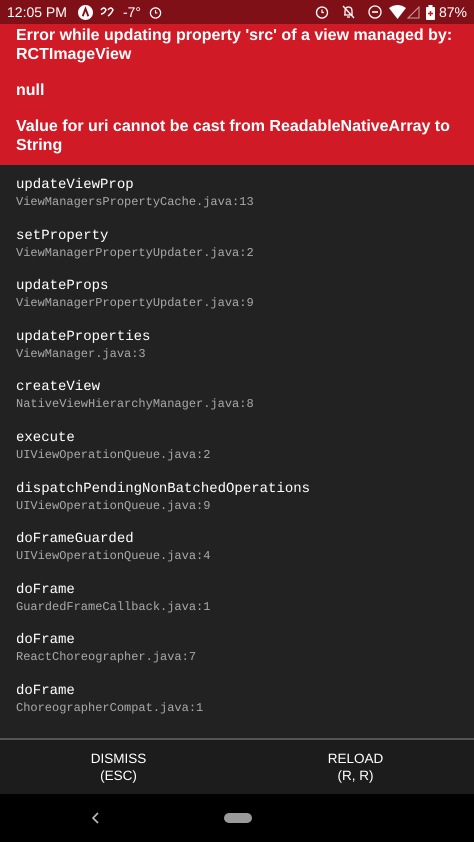  Describe the element at coordinates (452, 12) in the screenshot. I see `battery-percentage: 87%` at that location.